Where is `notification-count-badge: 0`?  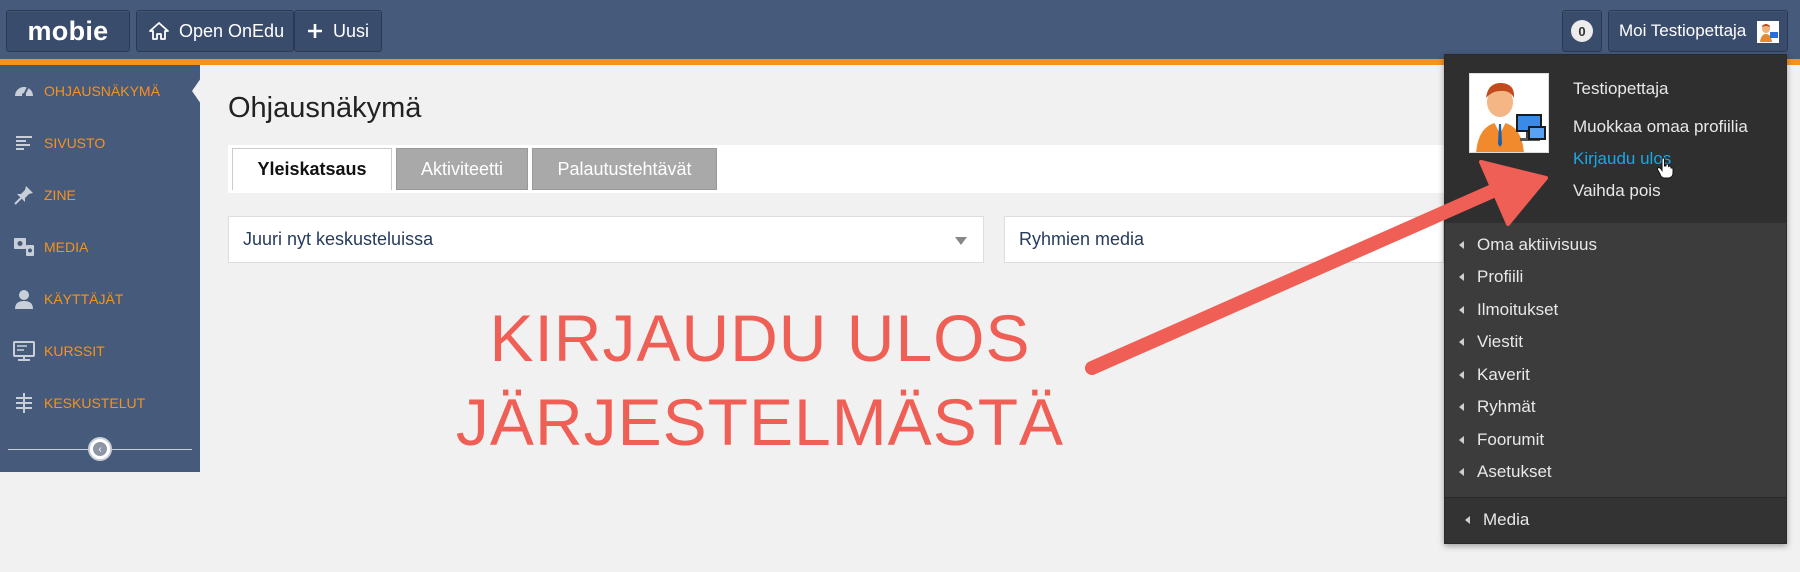 notification-count-badge: 0 is located at coordinates (1582, 31).